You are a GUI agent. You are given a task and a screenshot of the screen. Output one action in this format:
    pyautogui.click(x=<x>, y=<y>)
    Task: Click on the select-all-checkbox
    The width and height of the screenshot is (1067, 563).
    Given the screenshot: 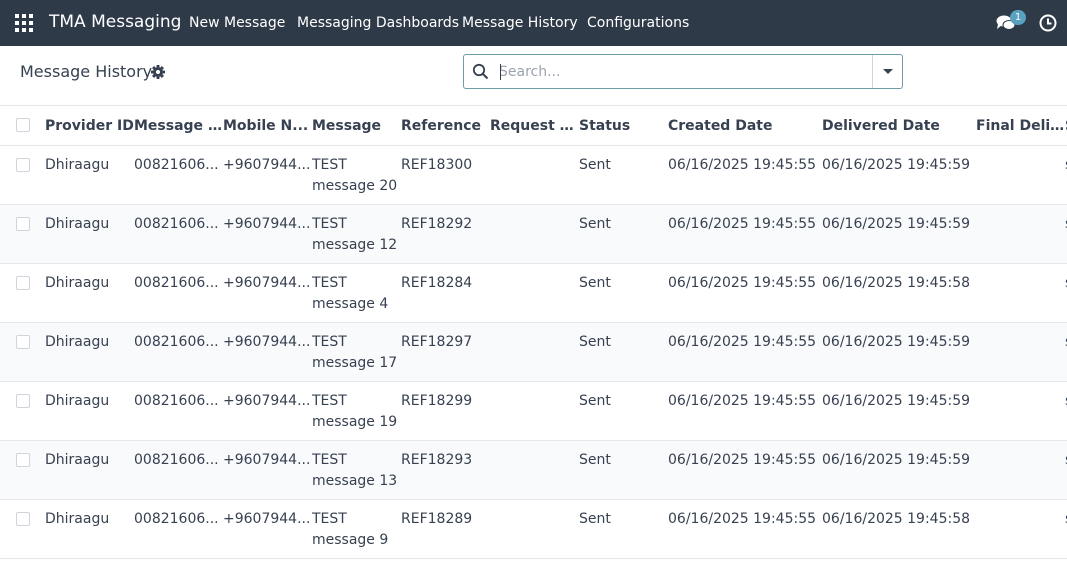 What is the action you would take?
    pyautogui.click(x=23, y=125)
    